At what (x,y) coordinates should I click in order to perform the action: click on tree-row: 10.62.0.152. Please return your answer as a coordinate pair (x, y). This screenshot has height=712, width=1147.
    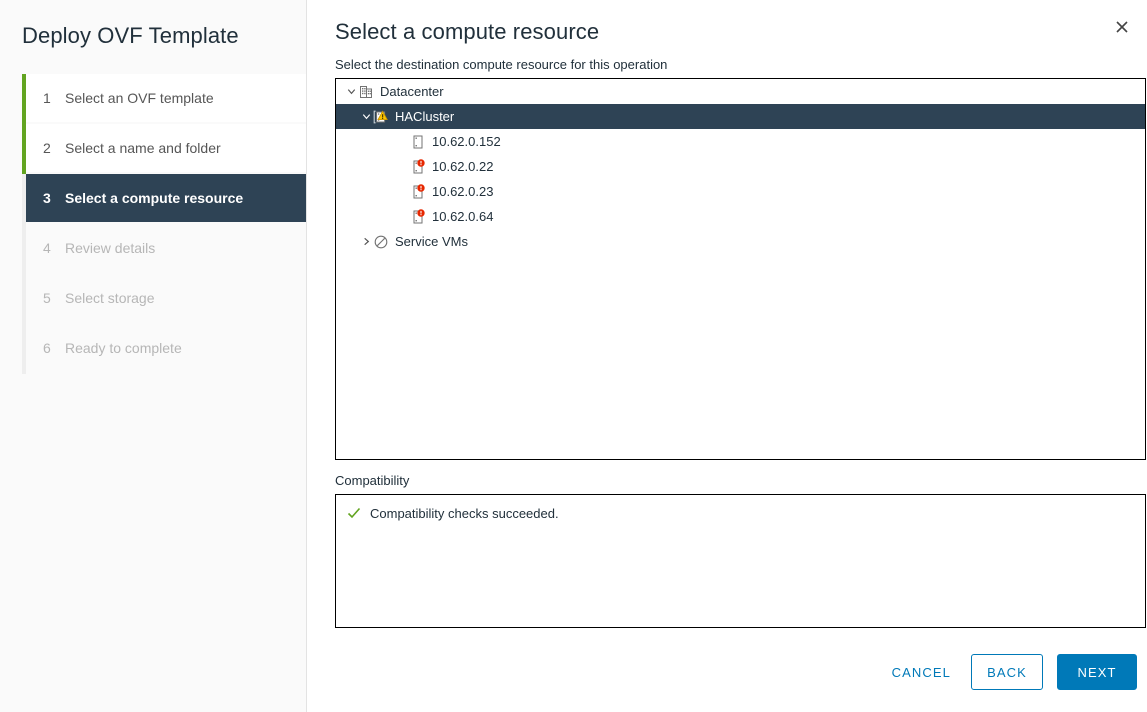
    Looking at the image, I should click on (740, 141).